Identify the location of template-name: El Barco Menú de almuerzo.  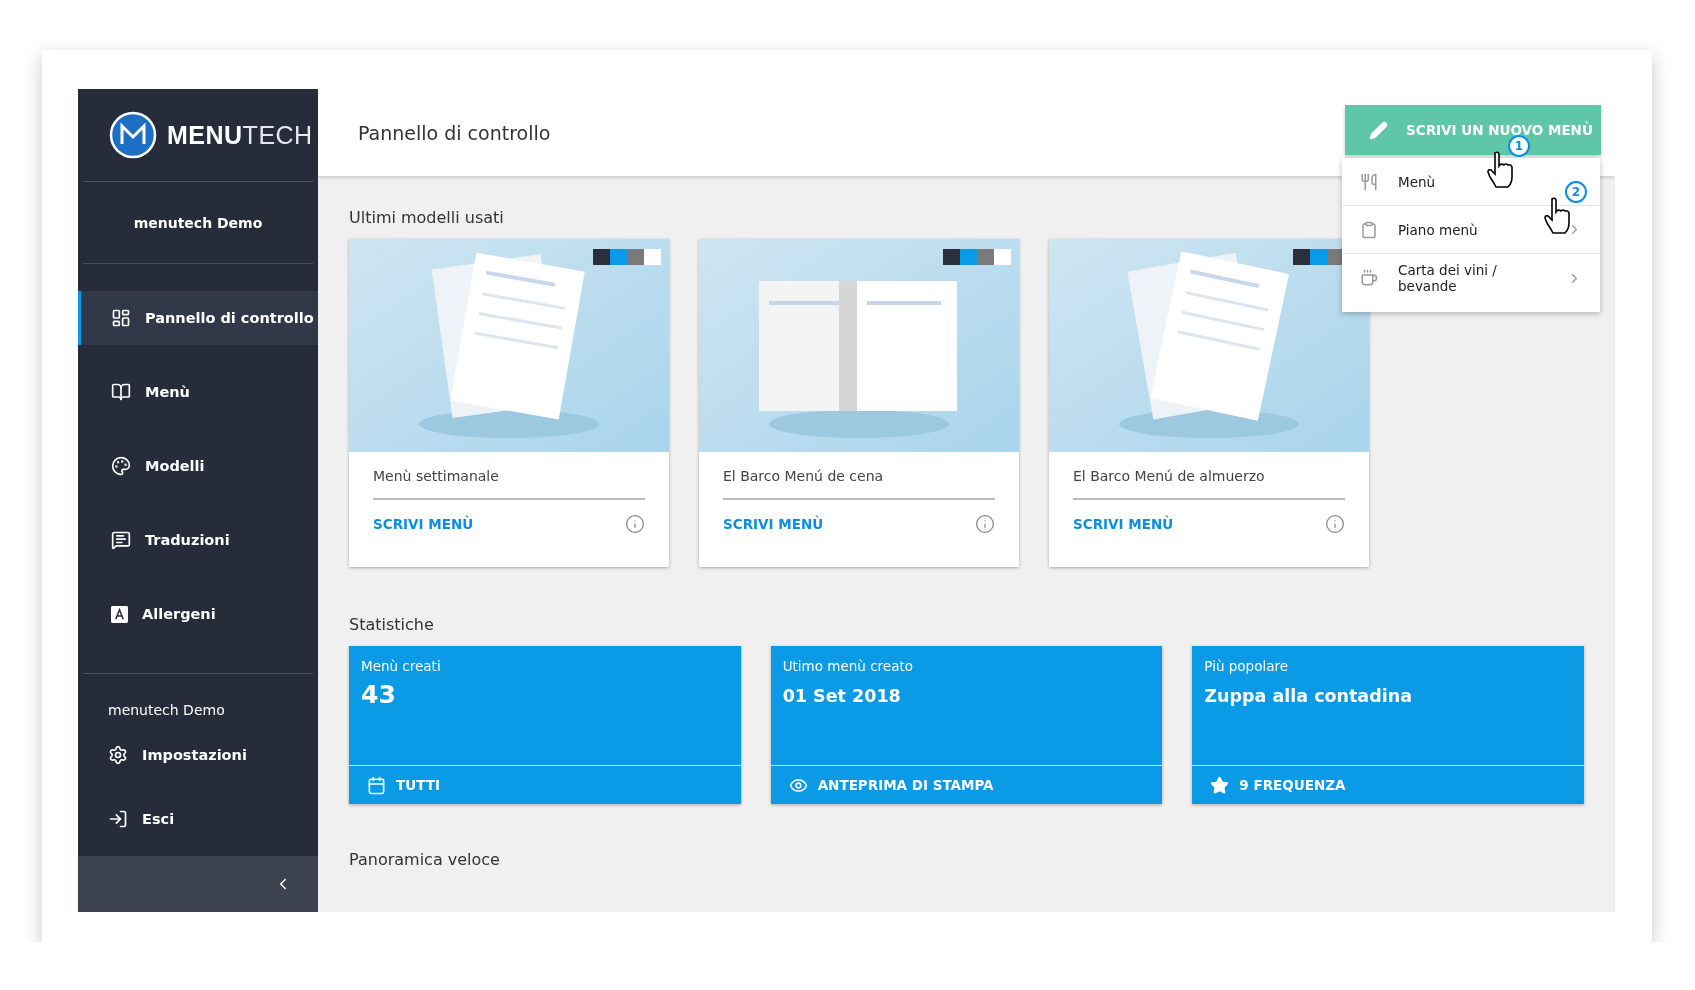
(1209, 476).